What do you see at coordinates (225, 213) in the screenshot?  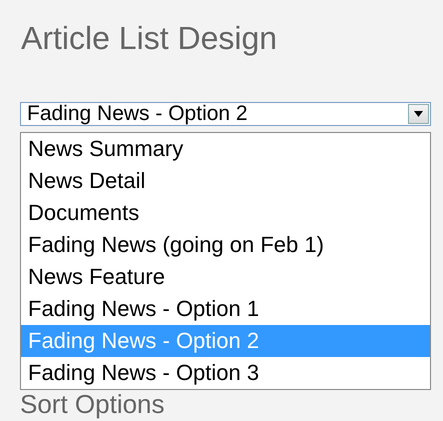 I see `dropdown-option: Documents` at bounding box center [225, 213].